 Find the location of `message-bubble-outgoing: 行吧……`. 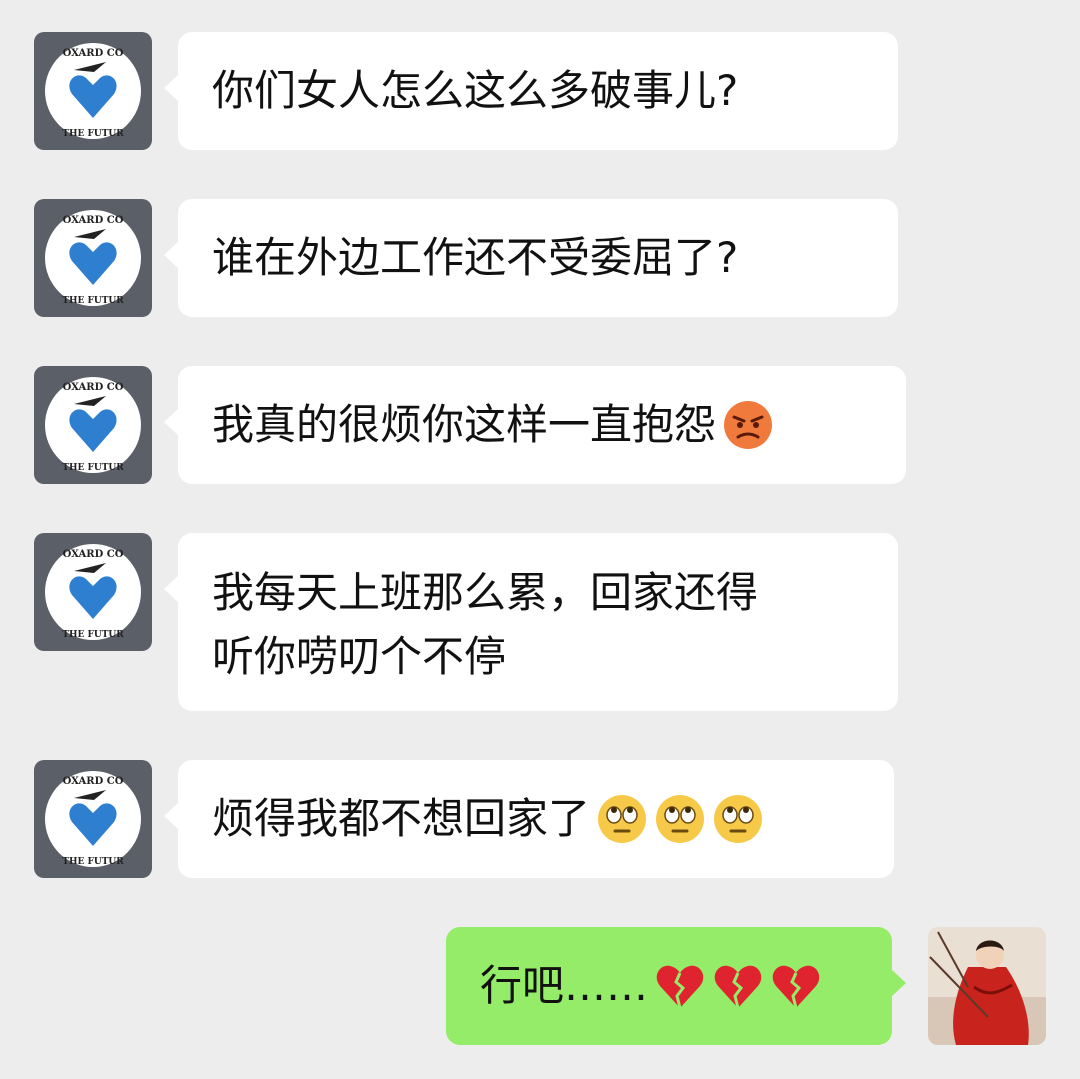

message-bubble-outgoing: 行吧…… is located at coordinates (676, 986).